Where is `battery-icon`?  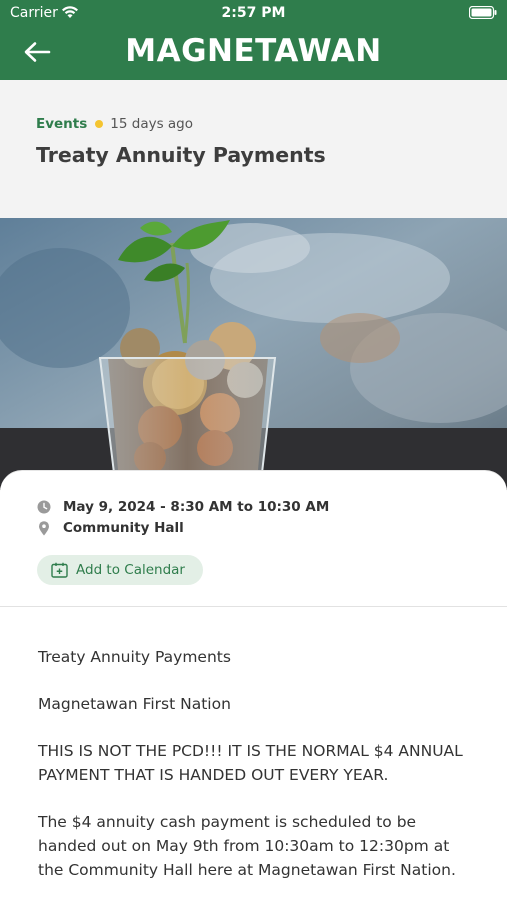 battery-icon is located at coordinates (483, 12).